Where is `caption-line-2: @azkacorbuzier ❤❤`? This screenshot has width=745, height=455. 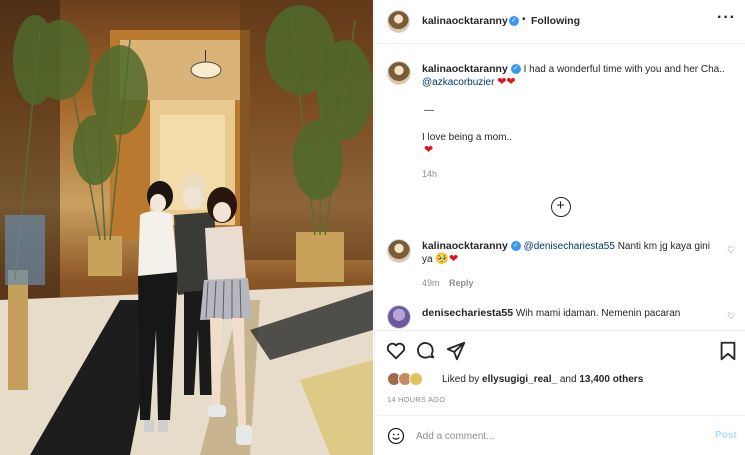 caption-line-2: @azkacorbuzier ❤❤ is located at coordinates (469, 82).